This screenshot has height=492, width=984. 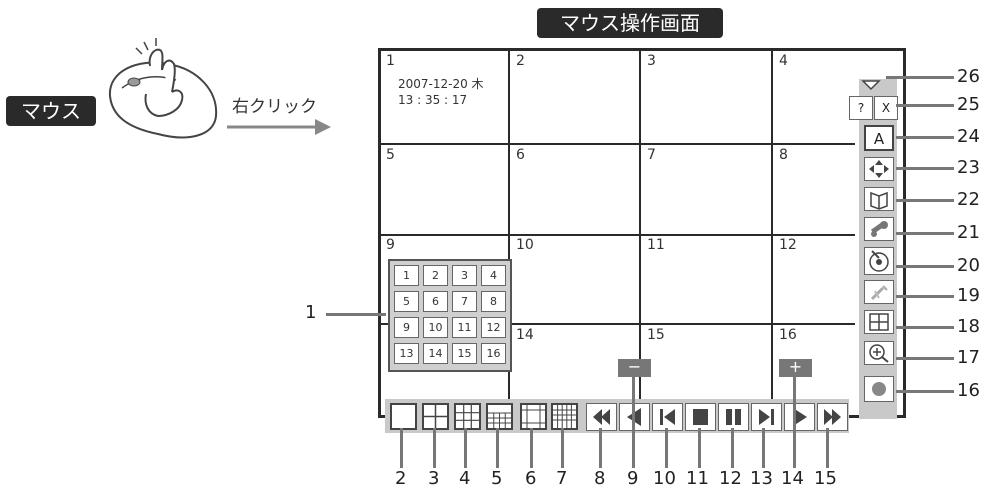 I want to click on step-back-button, so click(x=667, y=417).